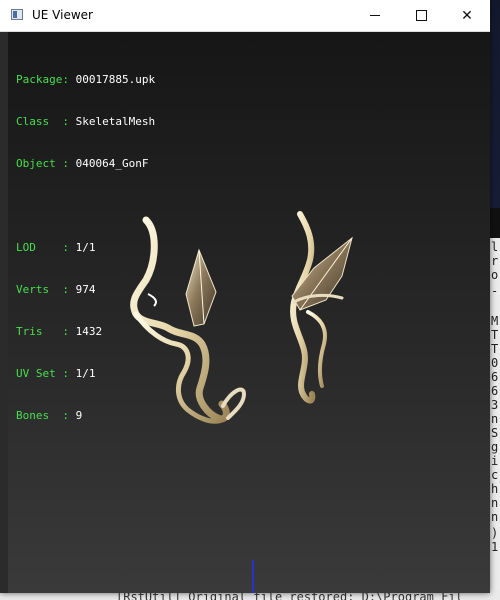 The image size is (500, 600). Describe the element at coordinates (245, 16) in the screenshot. I see `title-bar: UE Viewer ✕` at that location.